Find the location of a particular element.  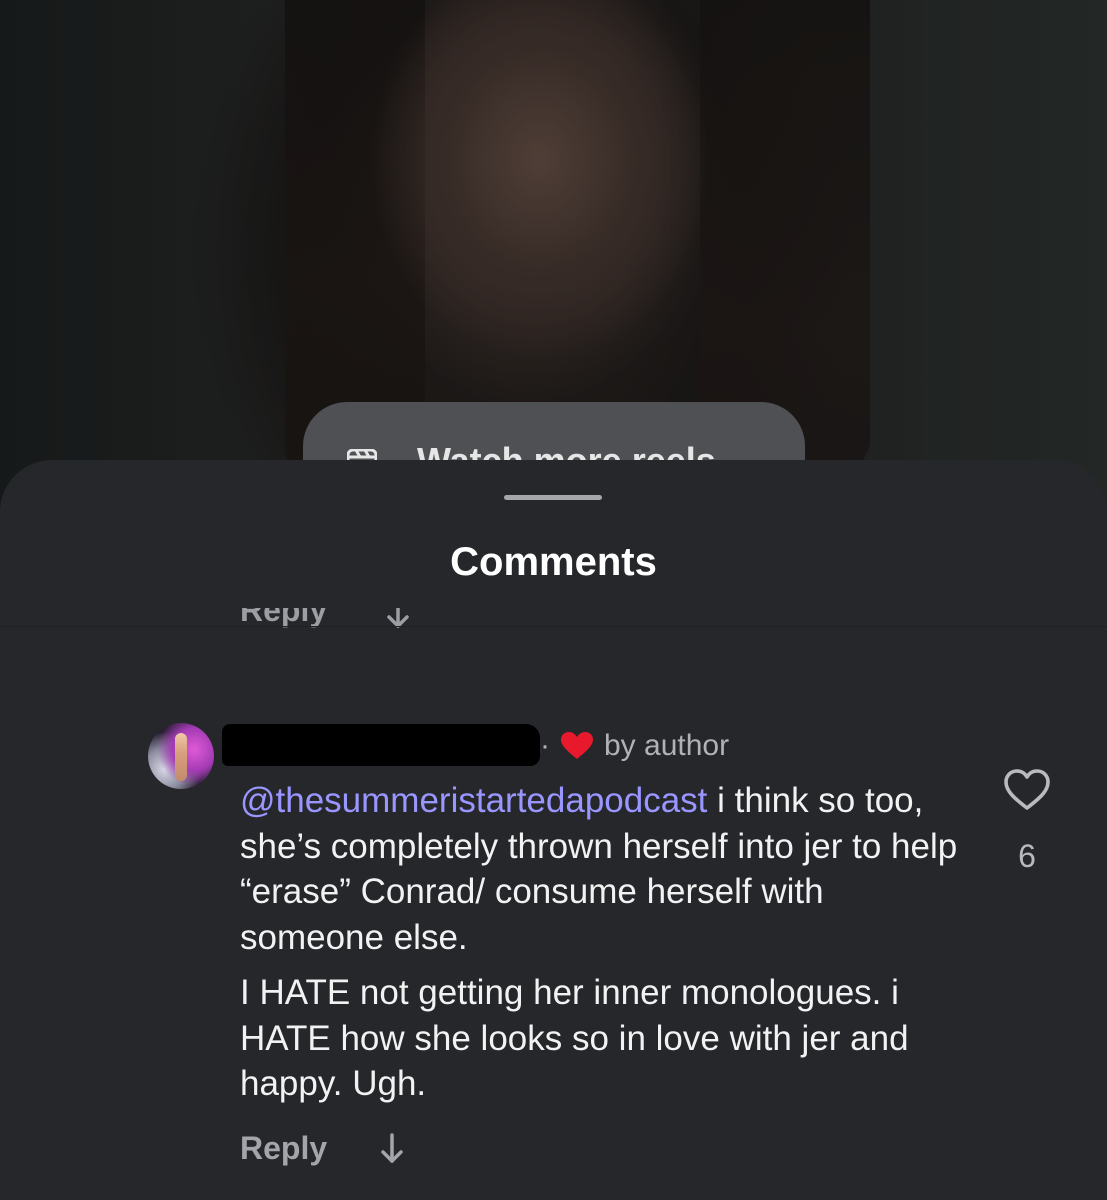

mention-link: @thesummeristartedapodcast is located at coordinates (473, 800).